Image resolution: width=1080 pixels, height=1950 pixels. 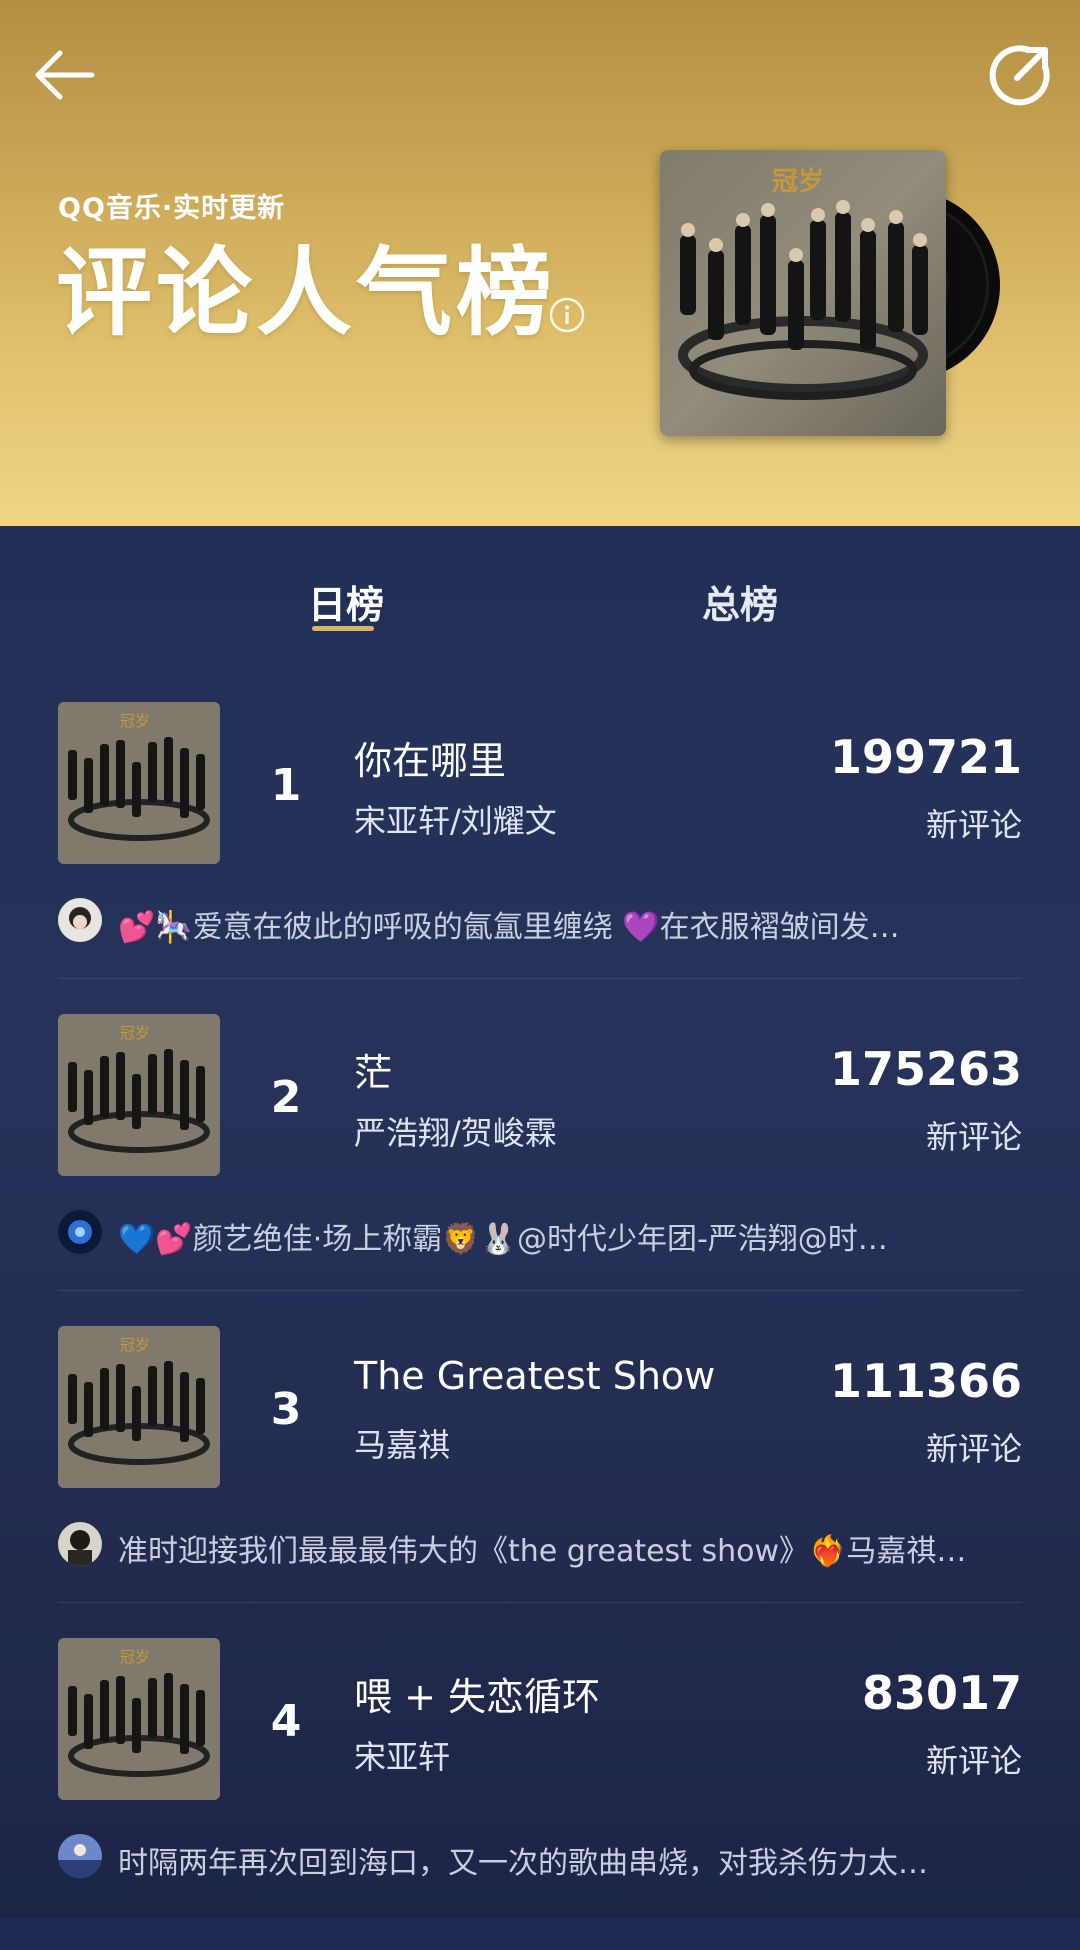 What do you see at coordinates (1020, 75) in the screenshot?
I see `share-icon` at bounding box center [1020, 75].